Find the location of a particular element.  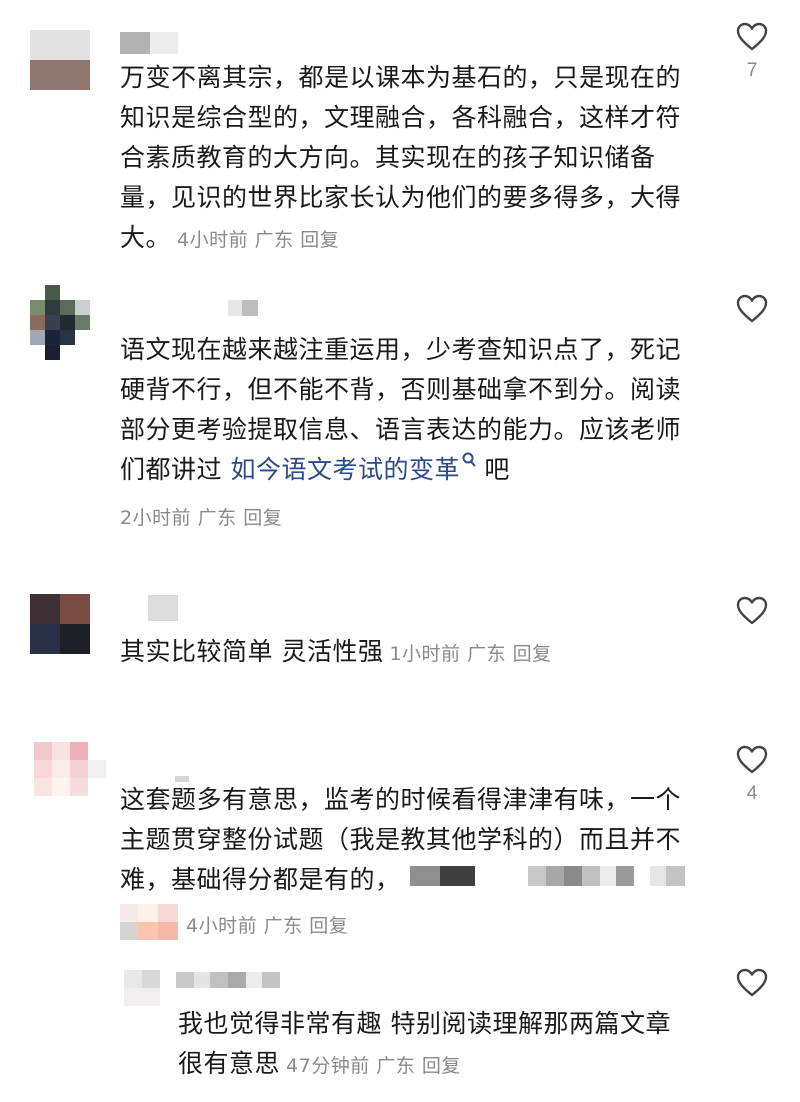

comment-meta: 2小时前 广东 回复 is located at coordinates (201, 518).